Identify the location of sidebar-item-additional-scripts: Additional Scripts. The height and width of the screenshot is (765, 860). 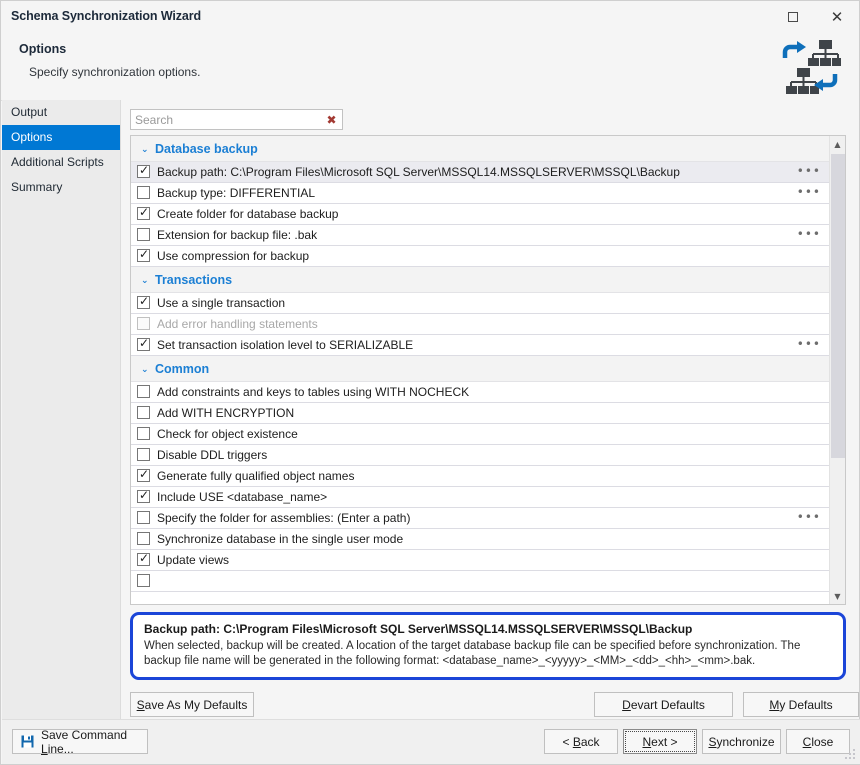
(61, 162).